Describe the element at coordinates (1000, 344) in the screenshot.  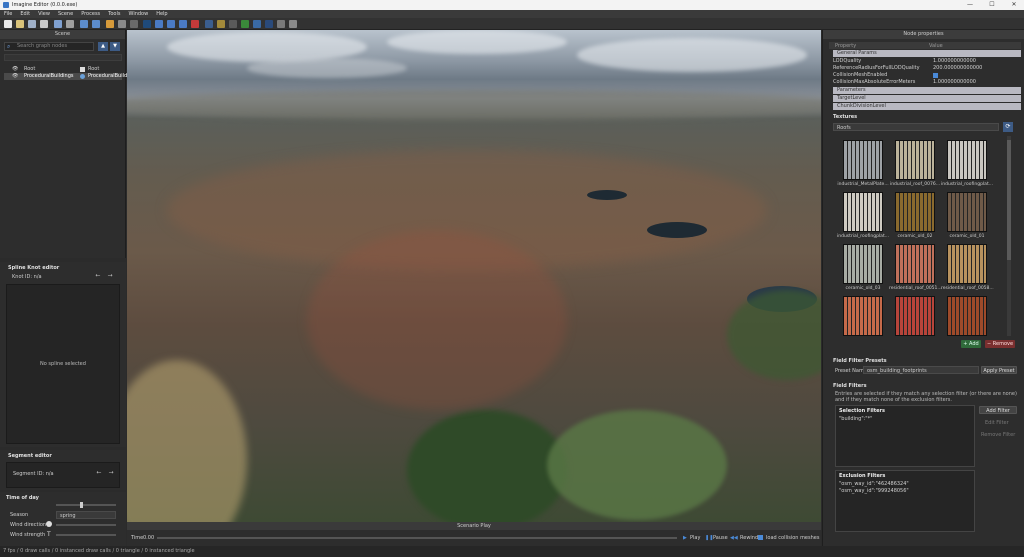
I see `remove-texture-button: − Remove` at that location.